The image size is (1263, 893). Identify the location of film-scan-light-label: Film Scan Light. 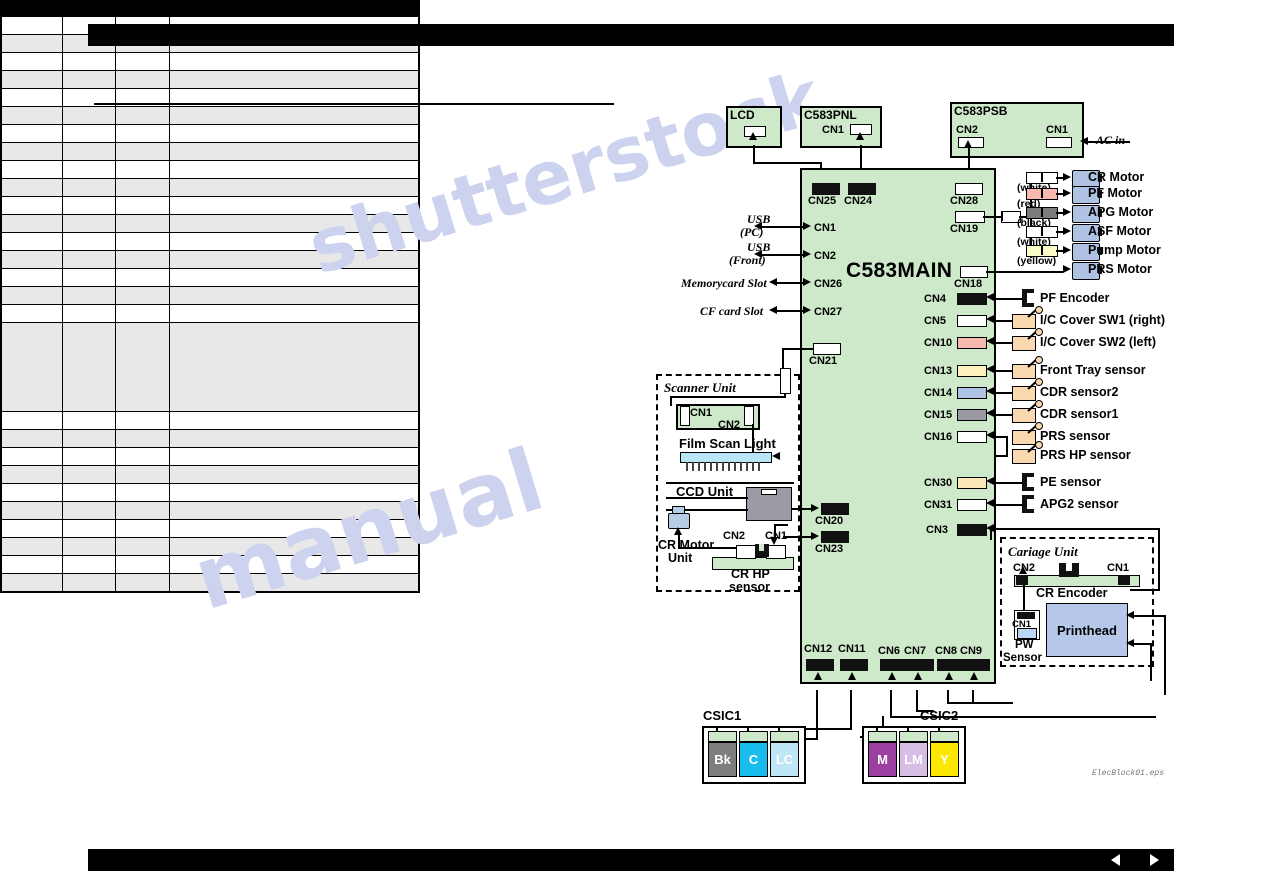
(727, 443).